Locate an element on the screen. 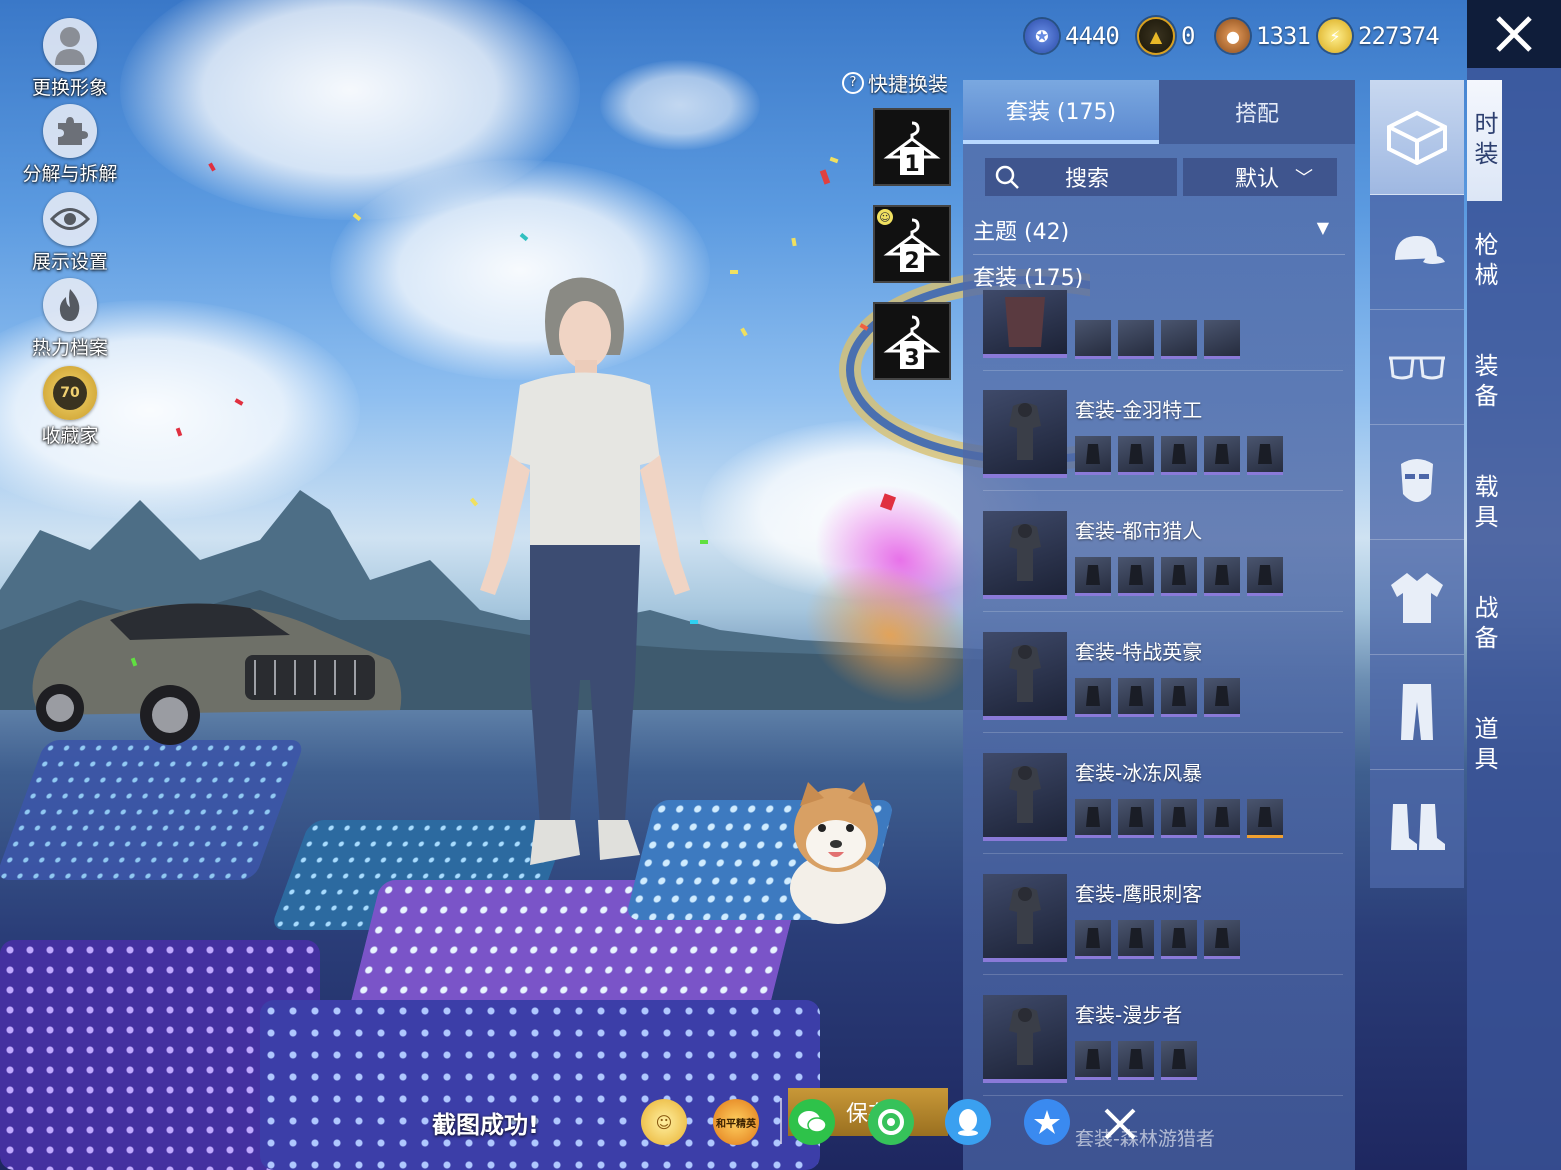  suit-row: 套装-特战英豪 is located at coordinates (1163, 677).